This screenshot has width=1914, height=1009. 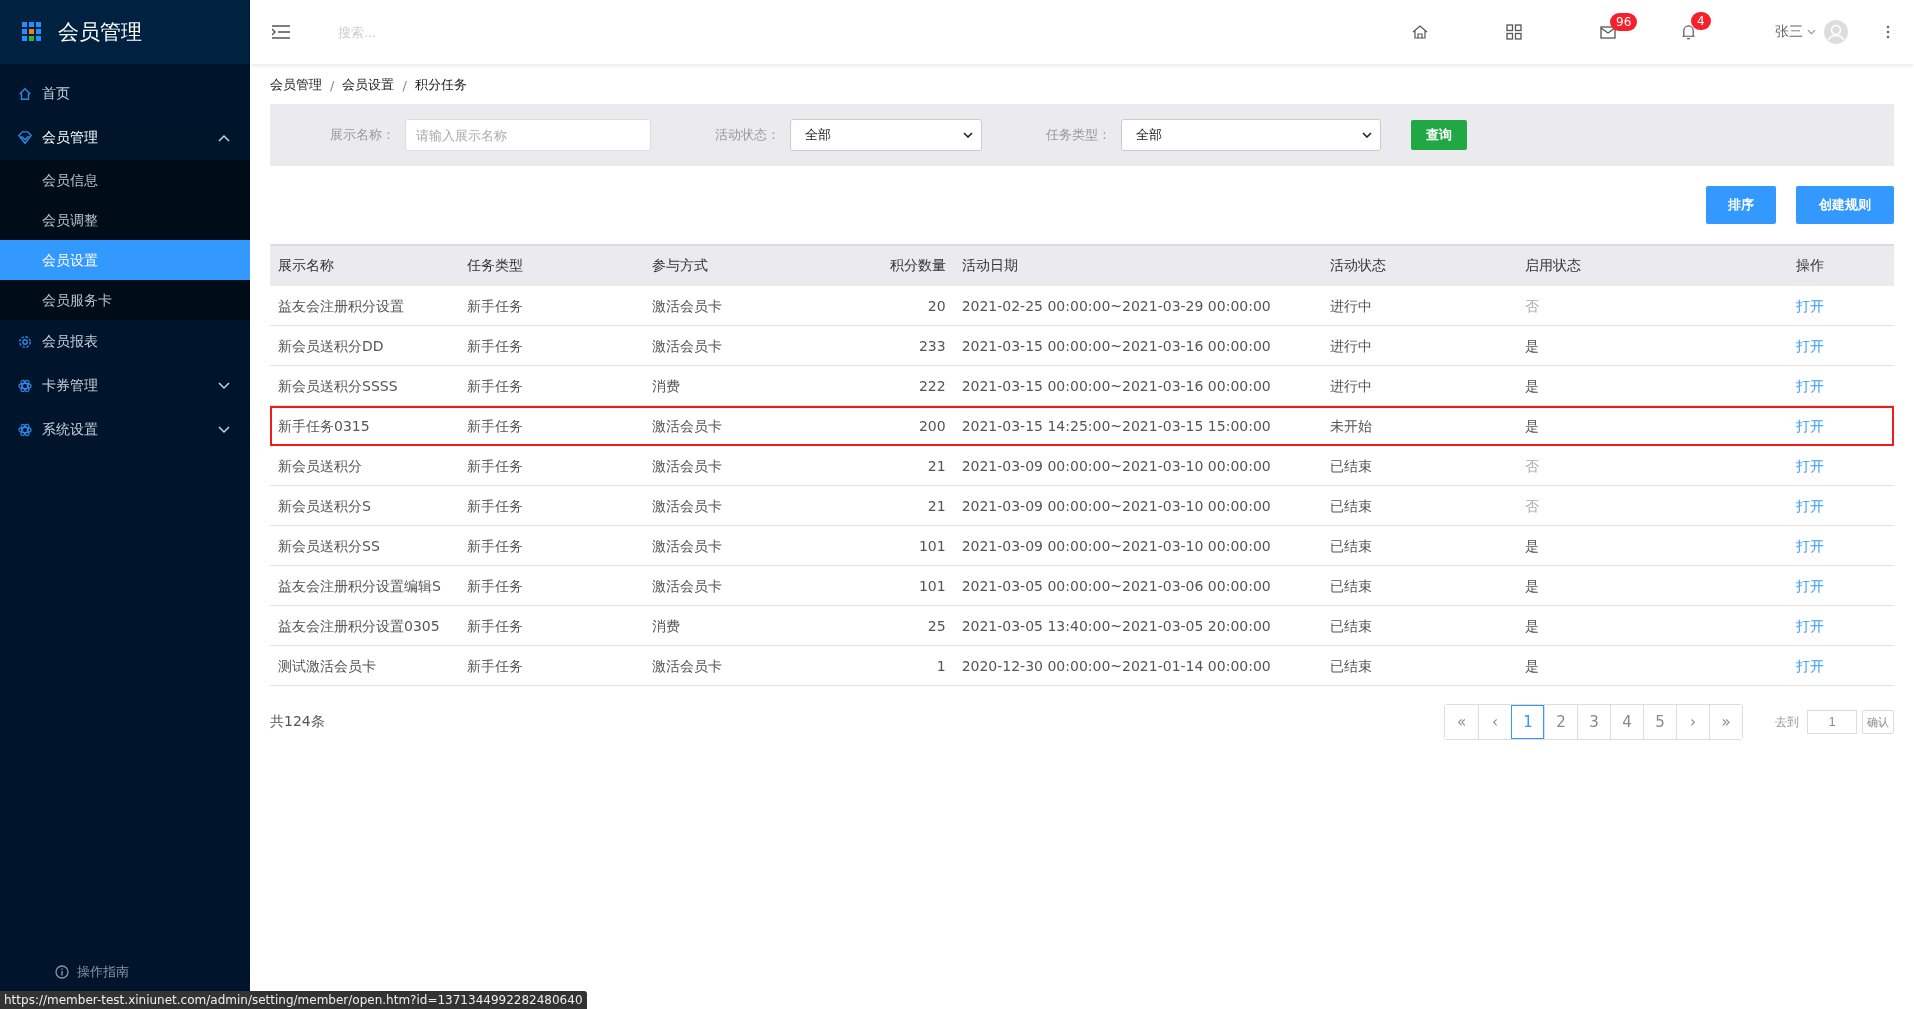 I want to click on table-cell: 益友会注册积分设置编辑S, so click(x=369, y=585).